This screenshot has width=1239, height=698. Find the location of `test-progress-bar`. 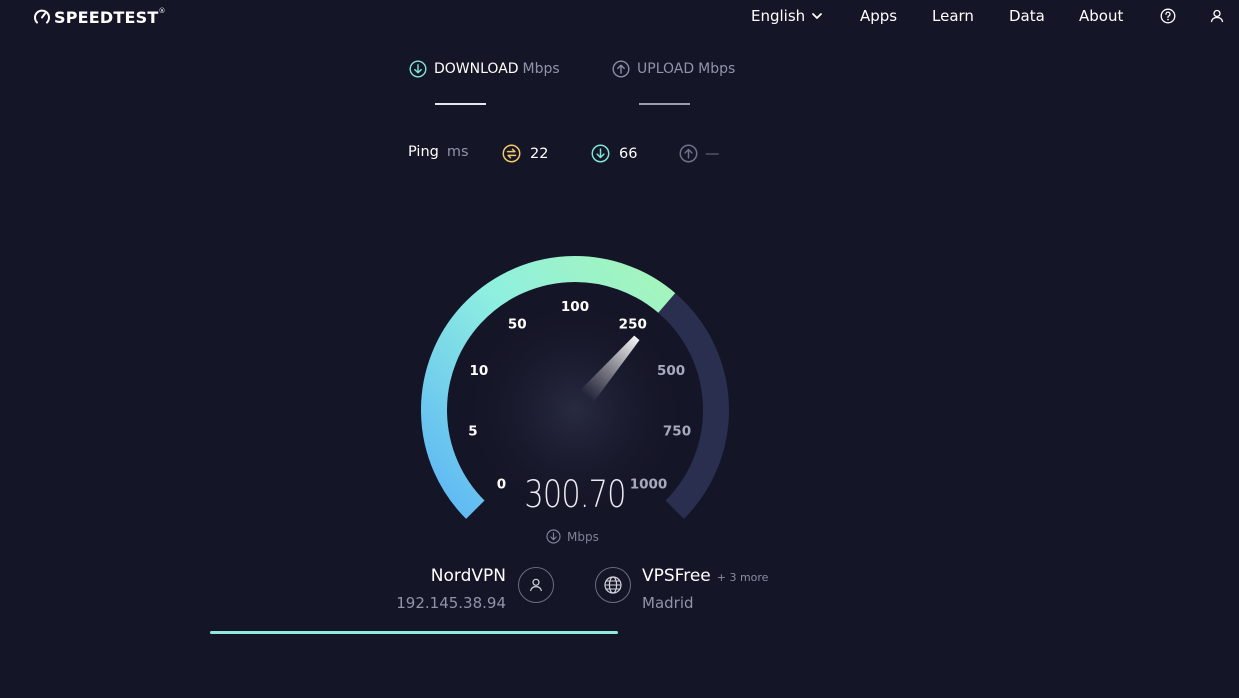

test-progress-bar is located at coordinates (414, 632).